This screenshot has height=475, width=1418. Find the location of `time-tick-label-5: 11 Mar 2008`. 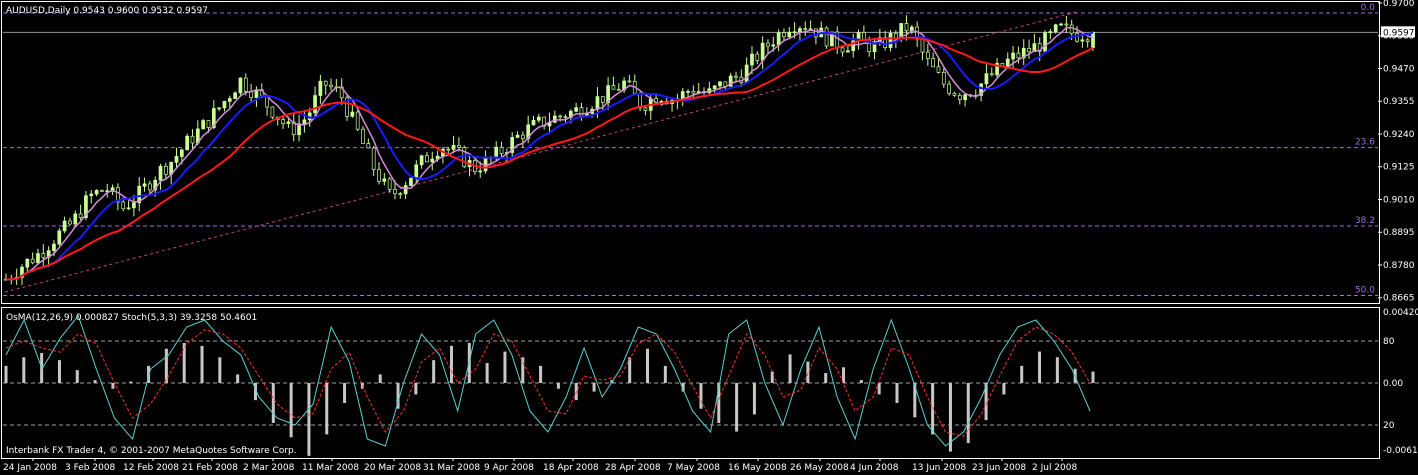

time-tick-label-5: 11 Mar 2008 is located at coordinates (330, 468).